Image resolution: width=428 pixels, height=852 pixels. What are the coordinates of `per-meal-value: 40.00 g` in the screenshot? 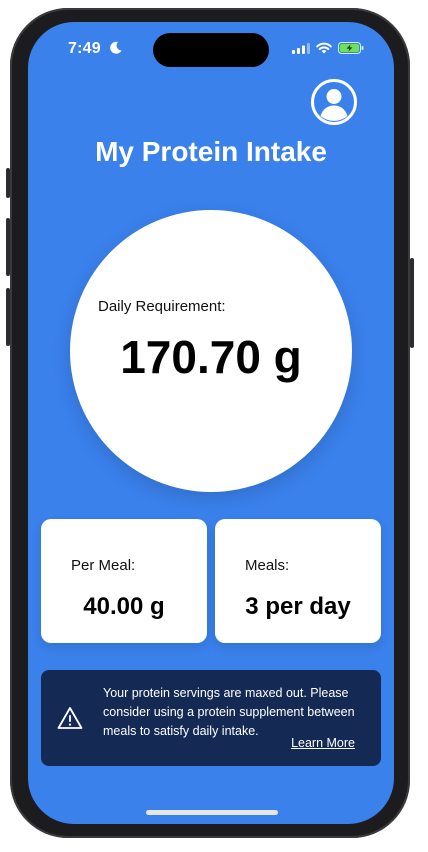 It's located at (124, 606).